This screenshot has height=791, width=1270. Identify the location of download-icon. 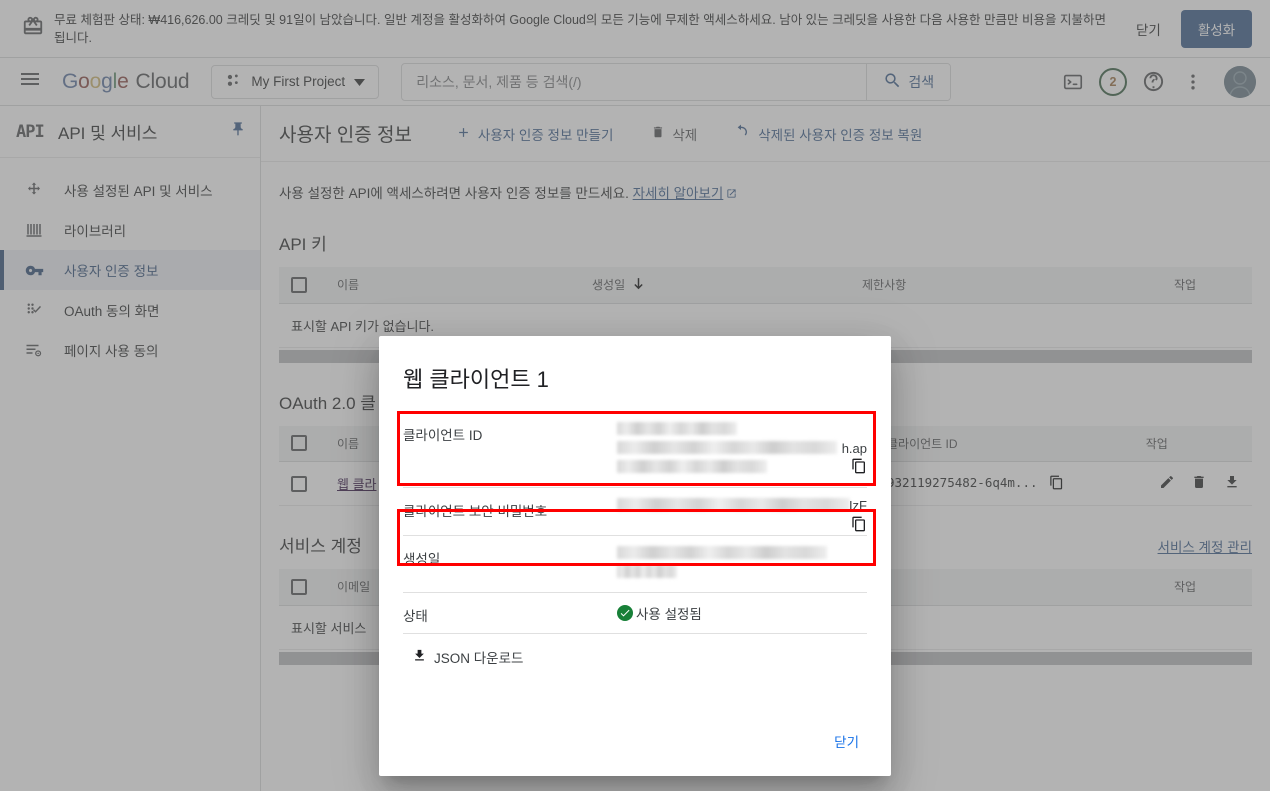
(419, 657).